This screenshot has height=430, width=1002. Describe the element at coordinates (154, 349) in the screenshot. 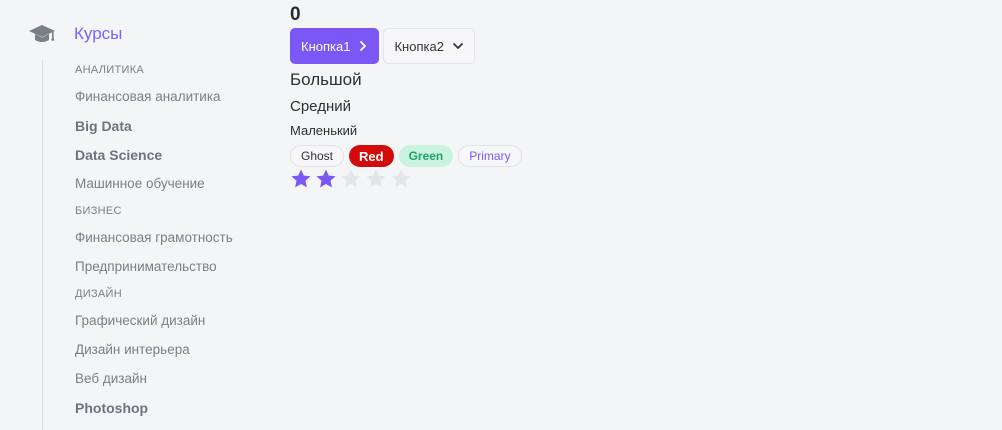

I see `nav-item: Дизайн интерьера` at that location.